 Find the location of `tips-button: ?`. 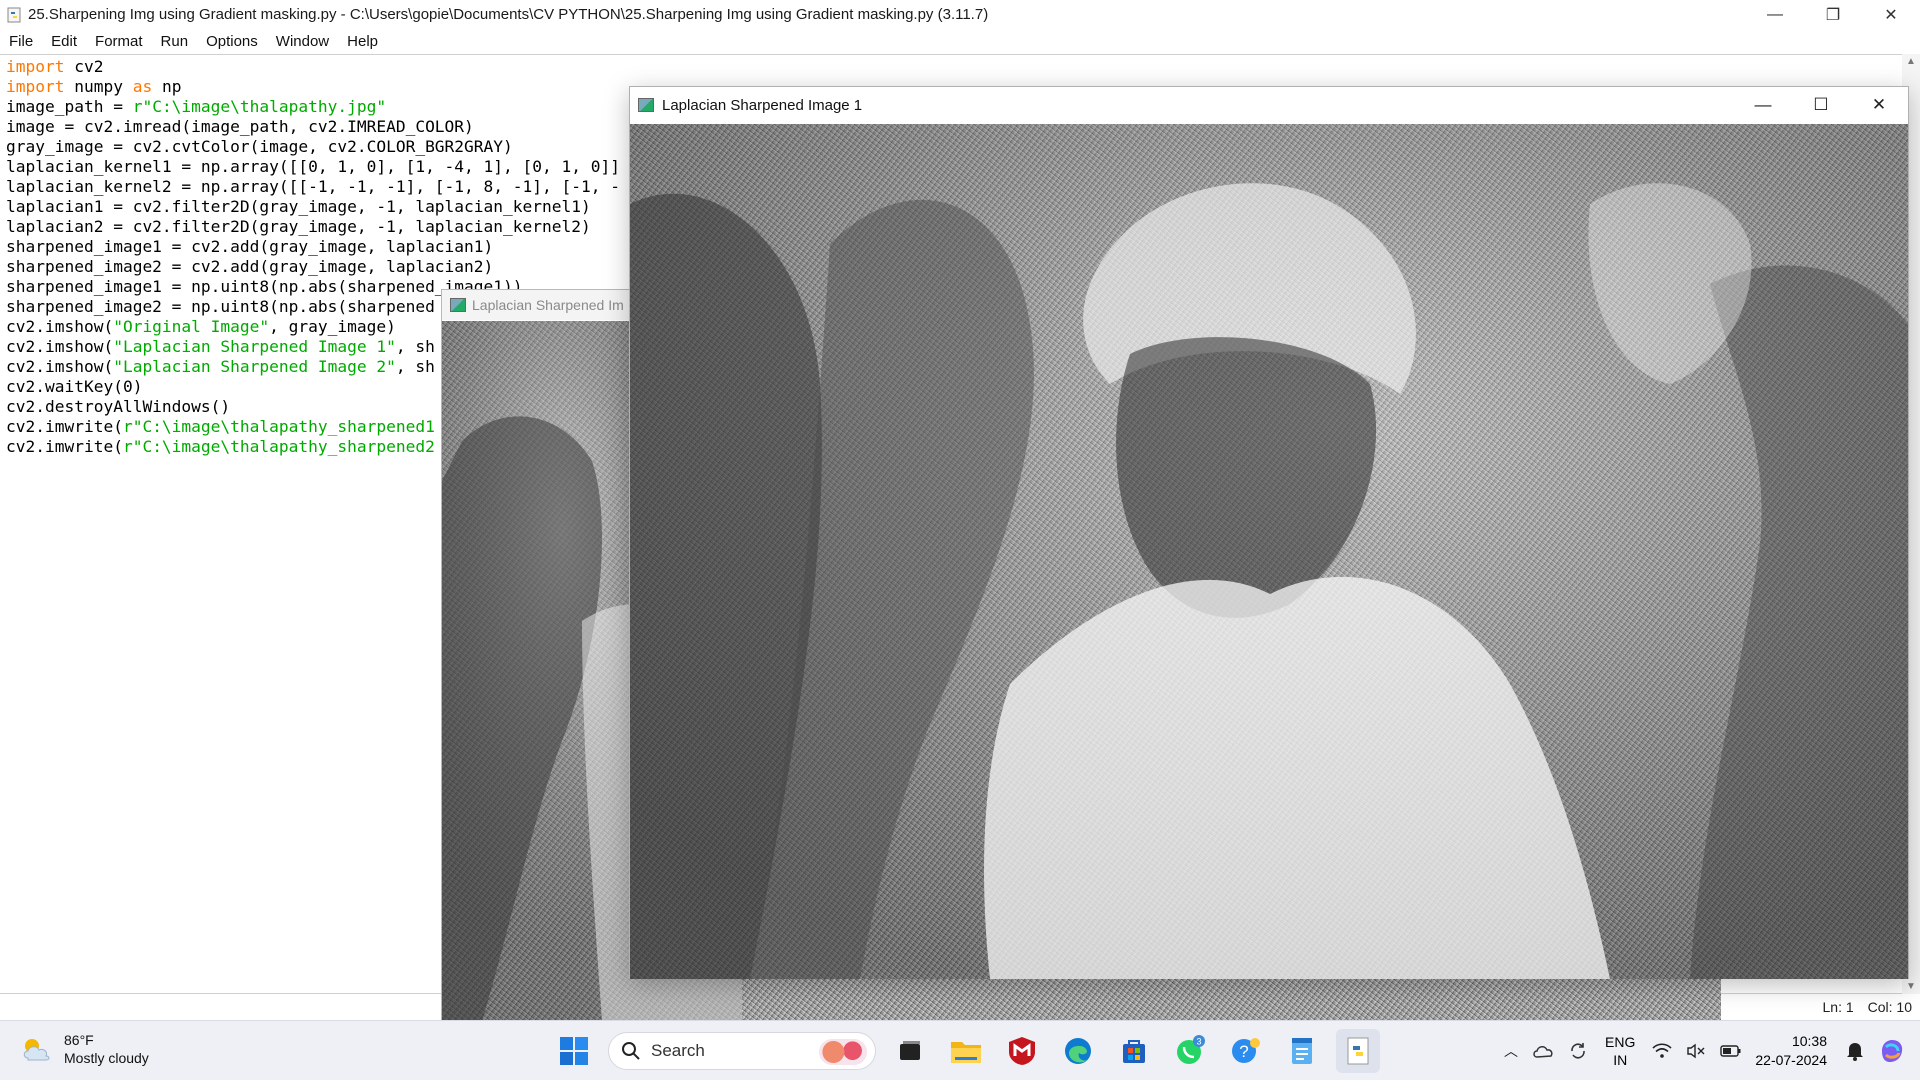

tips-button: ? is located at coordinates (1246, 1051).